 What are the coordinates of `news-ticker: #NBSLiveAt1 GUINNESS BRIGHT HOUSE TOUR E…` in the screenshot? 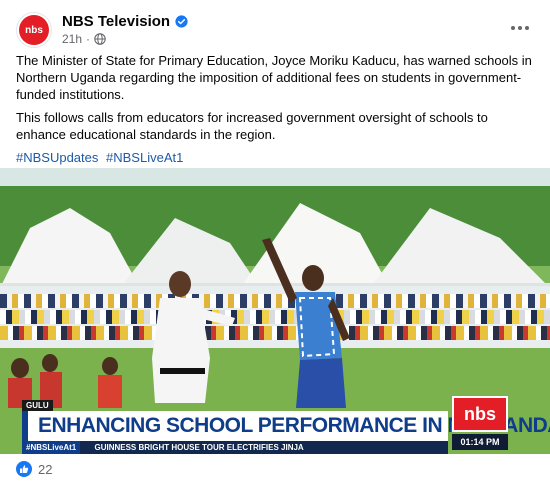 It's located at (235, 447).